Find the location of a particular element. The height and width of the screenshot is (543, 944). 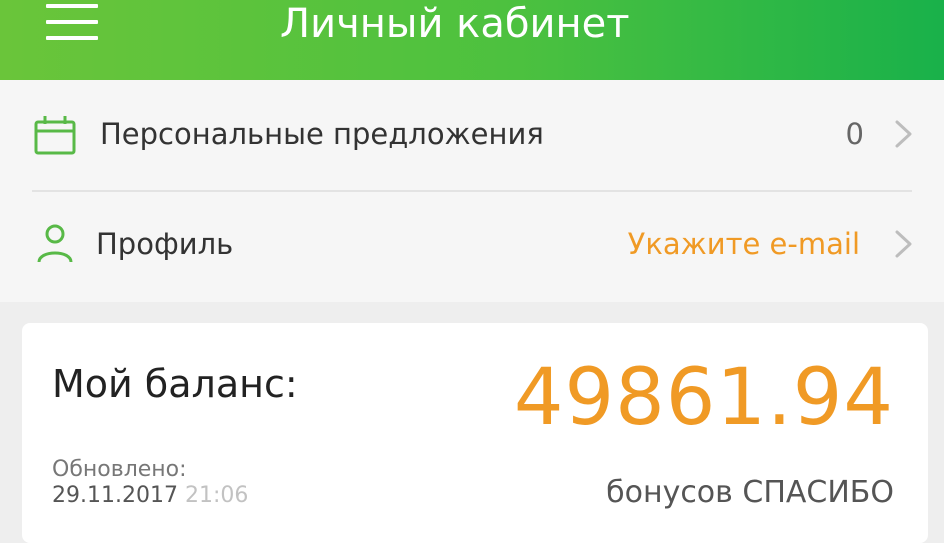

menu-item-label: Персональные предложения is located at coordinates (322, 134).